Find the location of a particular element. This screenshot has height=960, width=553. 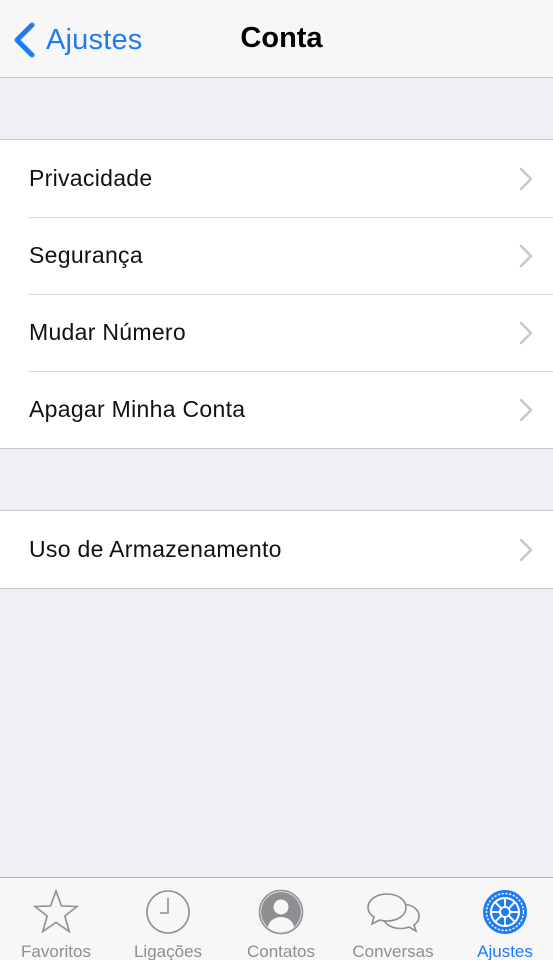

row-label: Segurança is located at coordinates (86, 255).